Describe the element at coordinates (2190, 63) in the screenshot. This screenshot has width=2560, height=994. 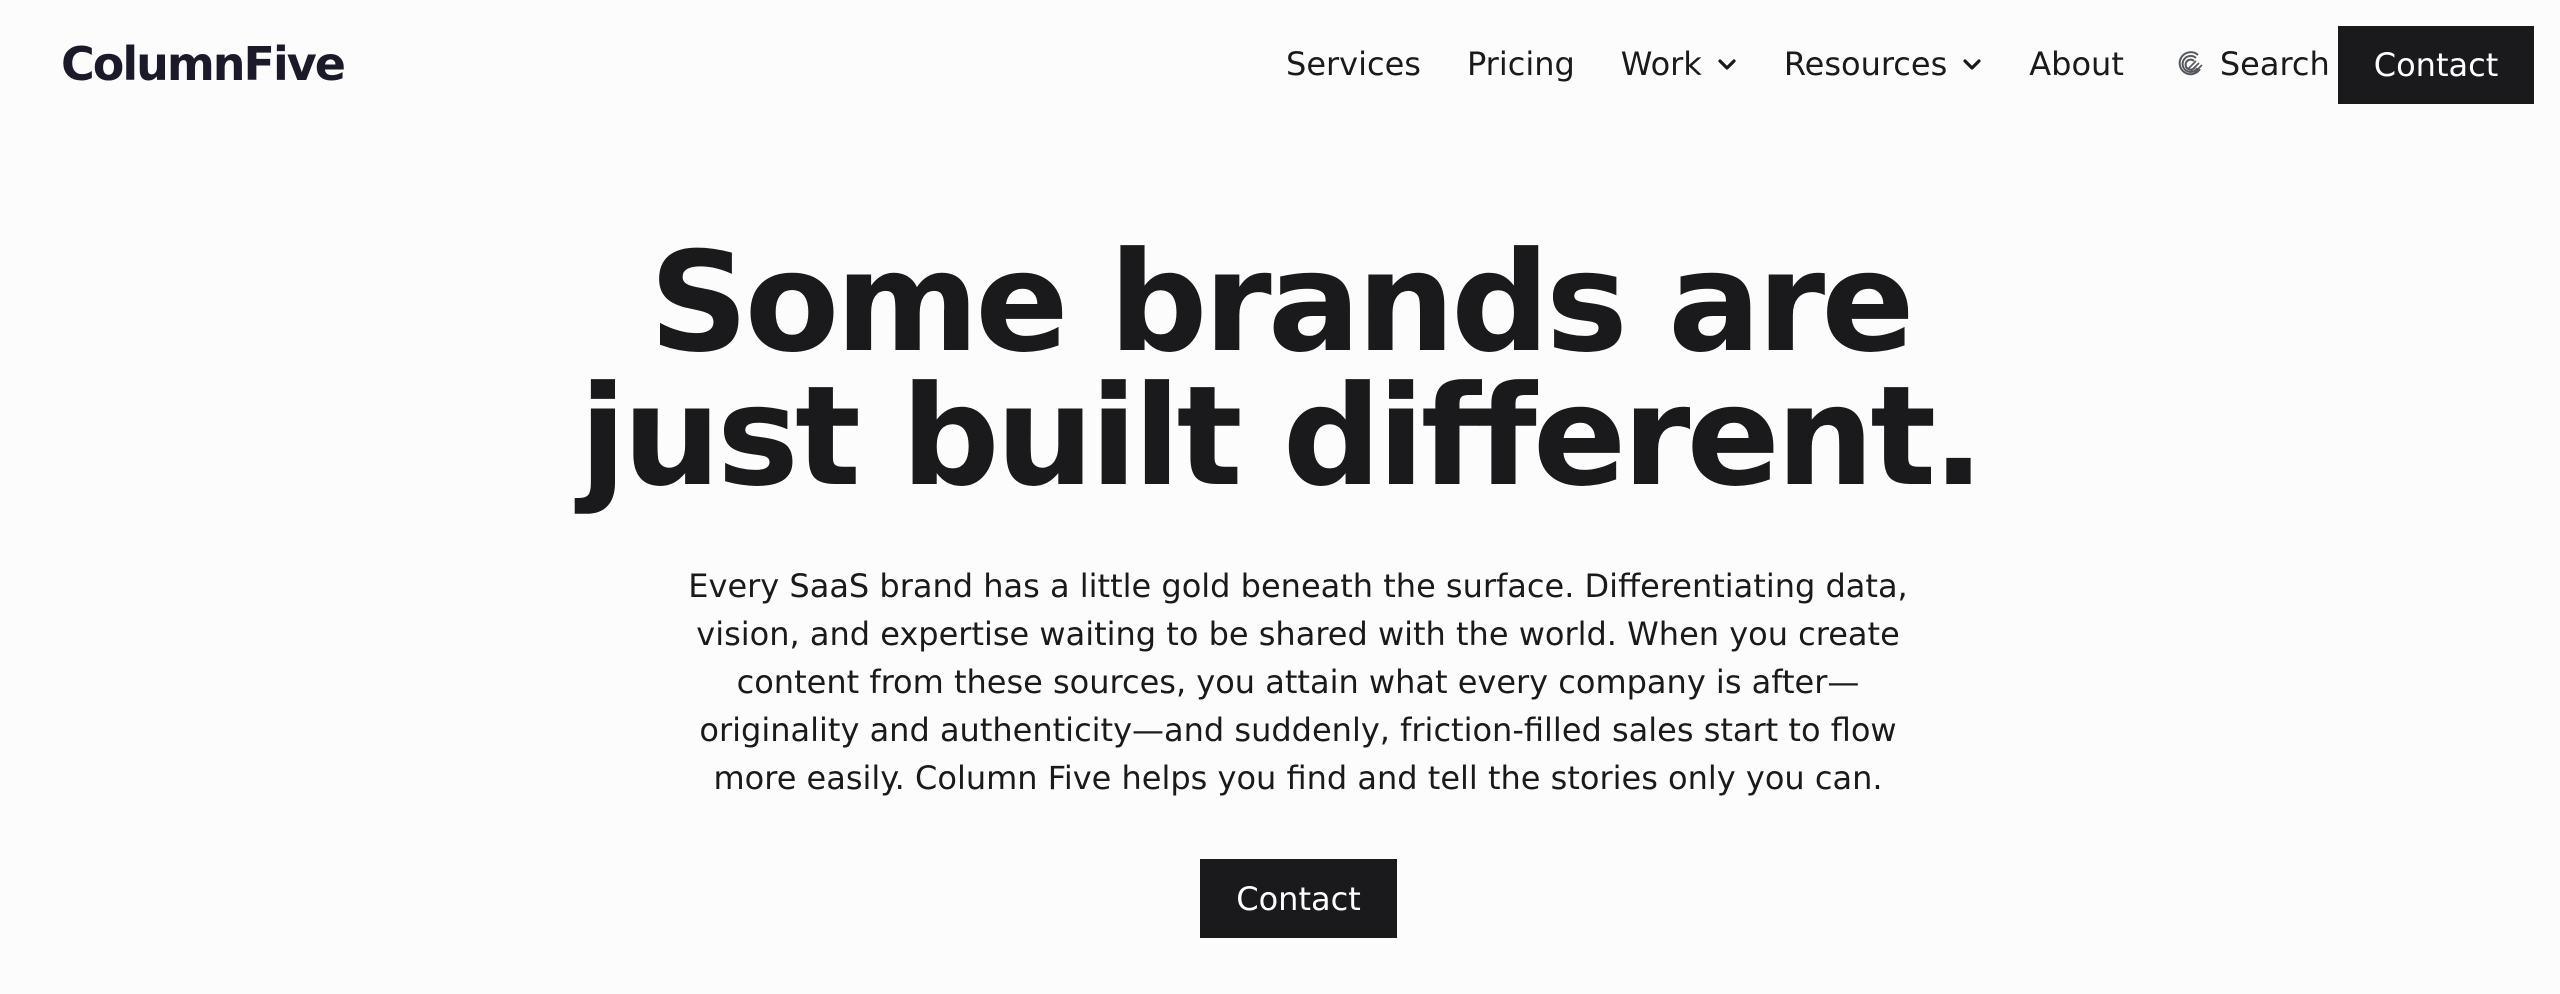
I see `search-brand-icon` at that location.